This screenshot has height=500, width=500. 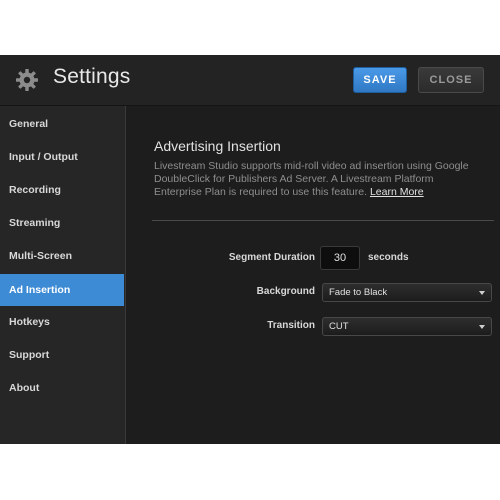 I want to click on sidebar-item-input-output: Input / Output, so click(x=62, y=157).